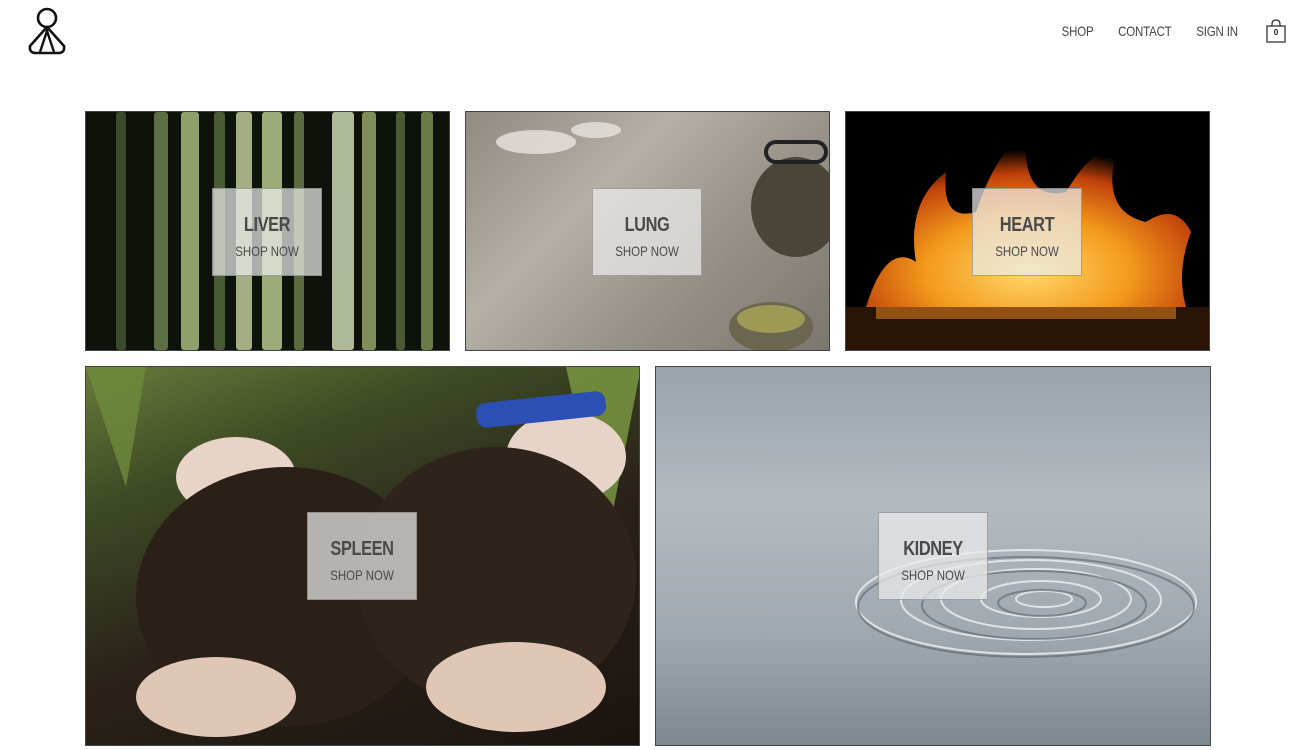 This screenshot has height=750, width=1308. Describe the element at coordinates (362, 549) in the screenshot. I see `tile-title: SPLEEN` at that location.